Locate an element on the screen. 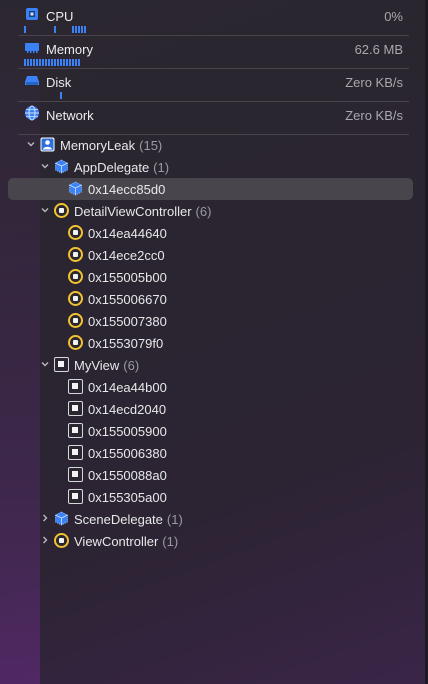  instance-address: 0x14ecc85d0 is located at coordinates (127, 189).